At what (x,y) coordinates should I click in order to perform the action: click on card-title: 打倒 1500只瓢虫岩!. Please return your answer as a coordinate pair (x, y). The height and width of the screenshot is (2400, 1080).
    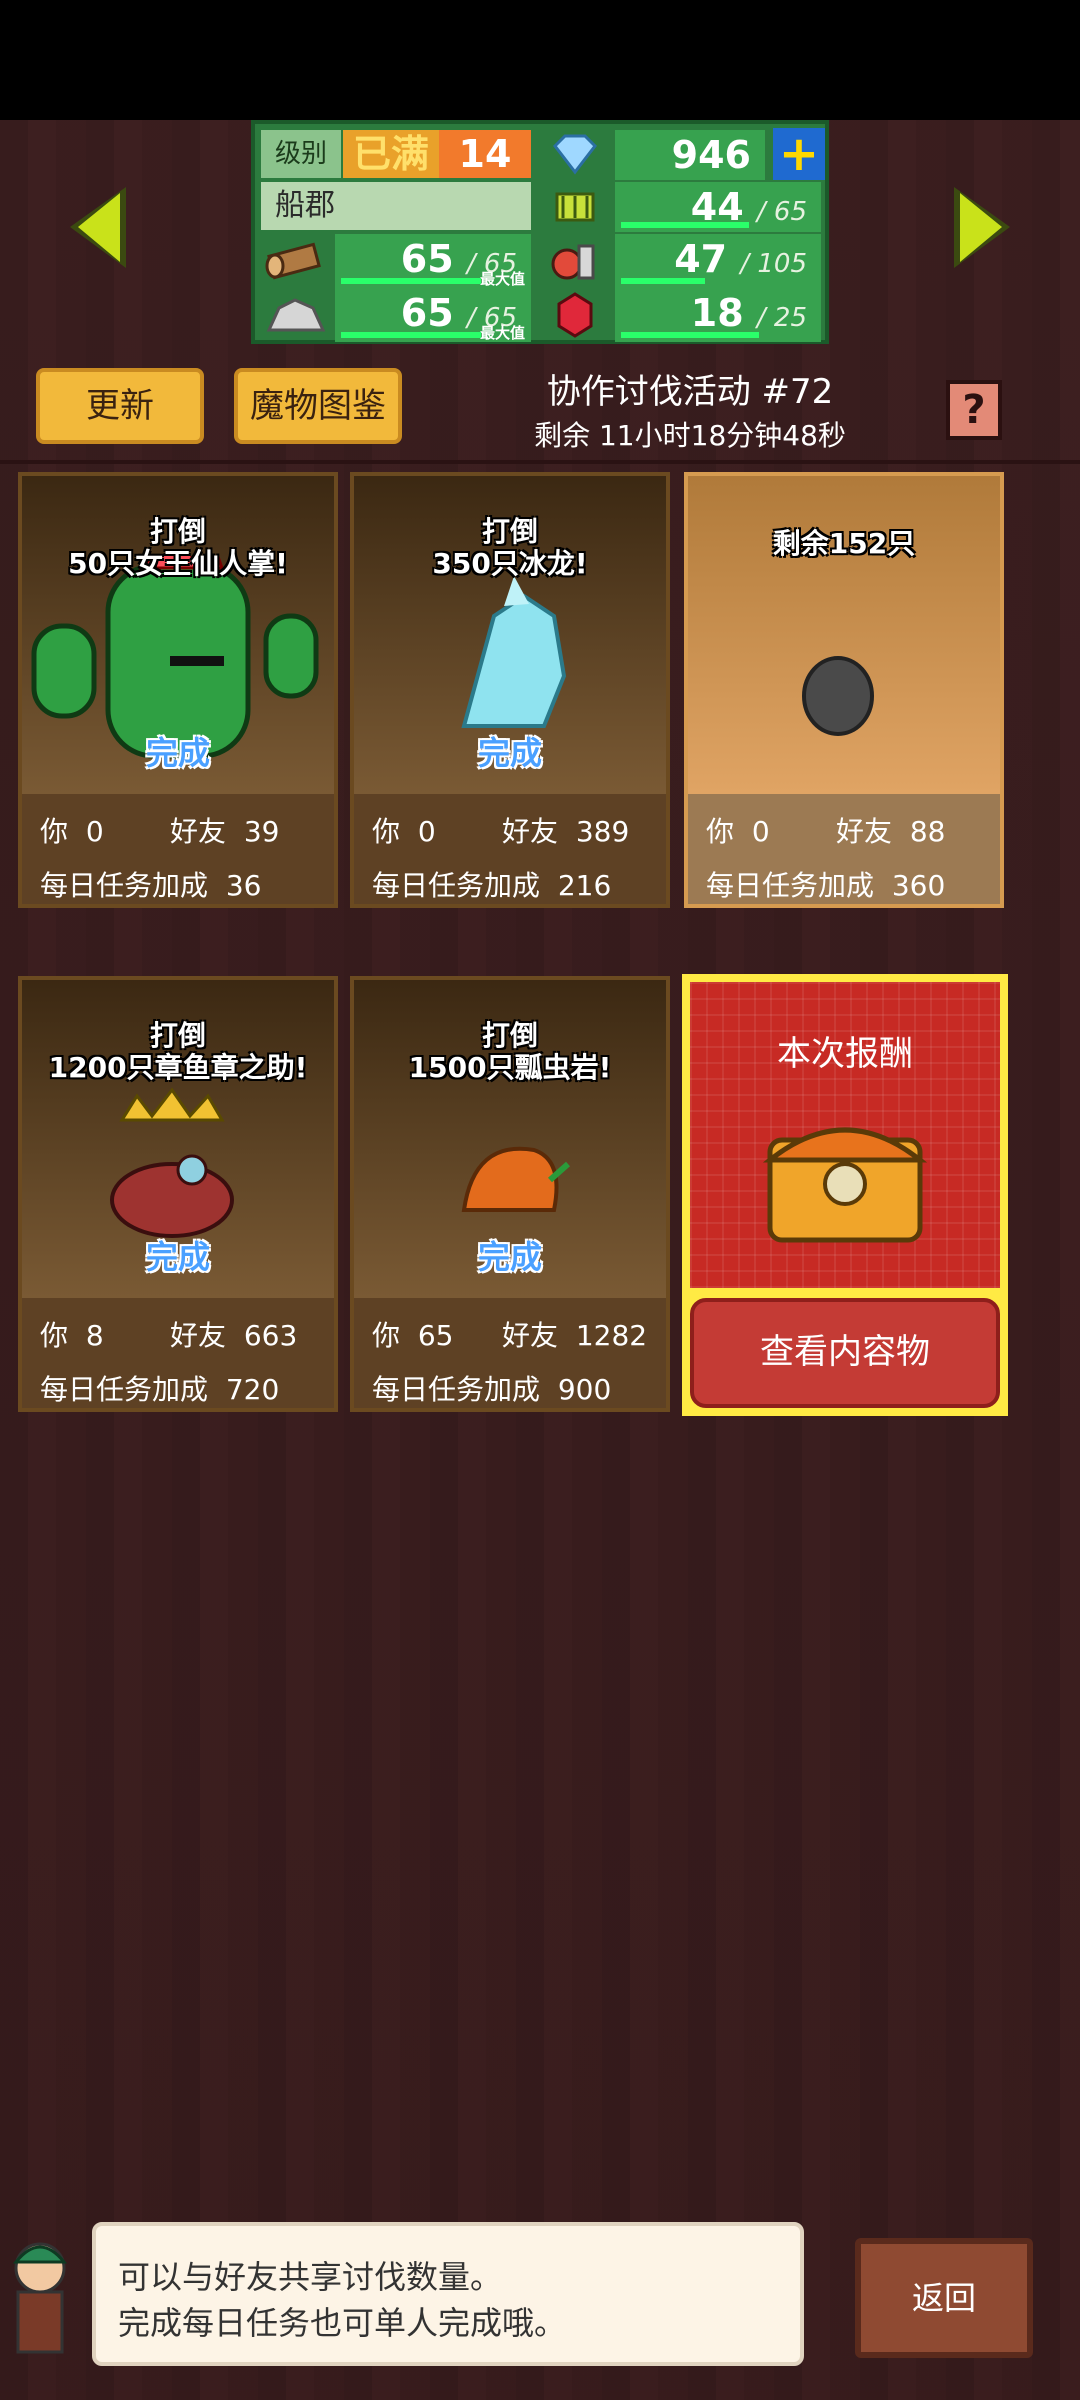
    Looking at the image, I should click on (510, 1051).